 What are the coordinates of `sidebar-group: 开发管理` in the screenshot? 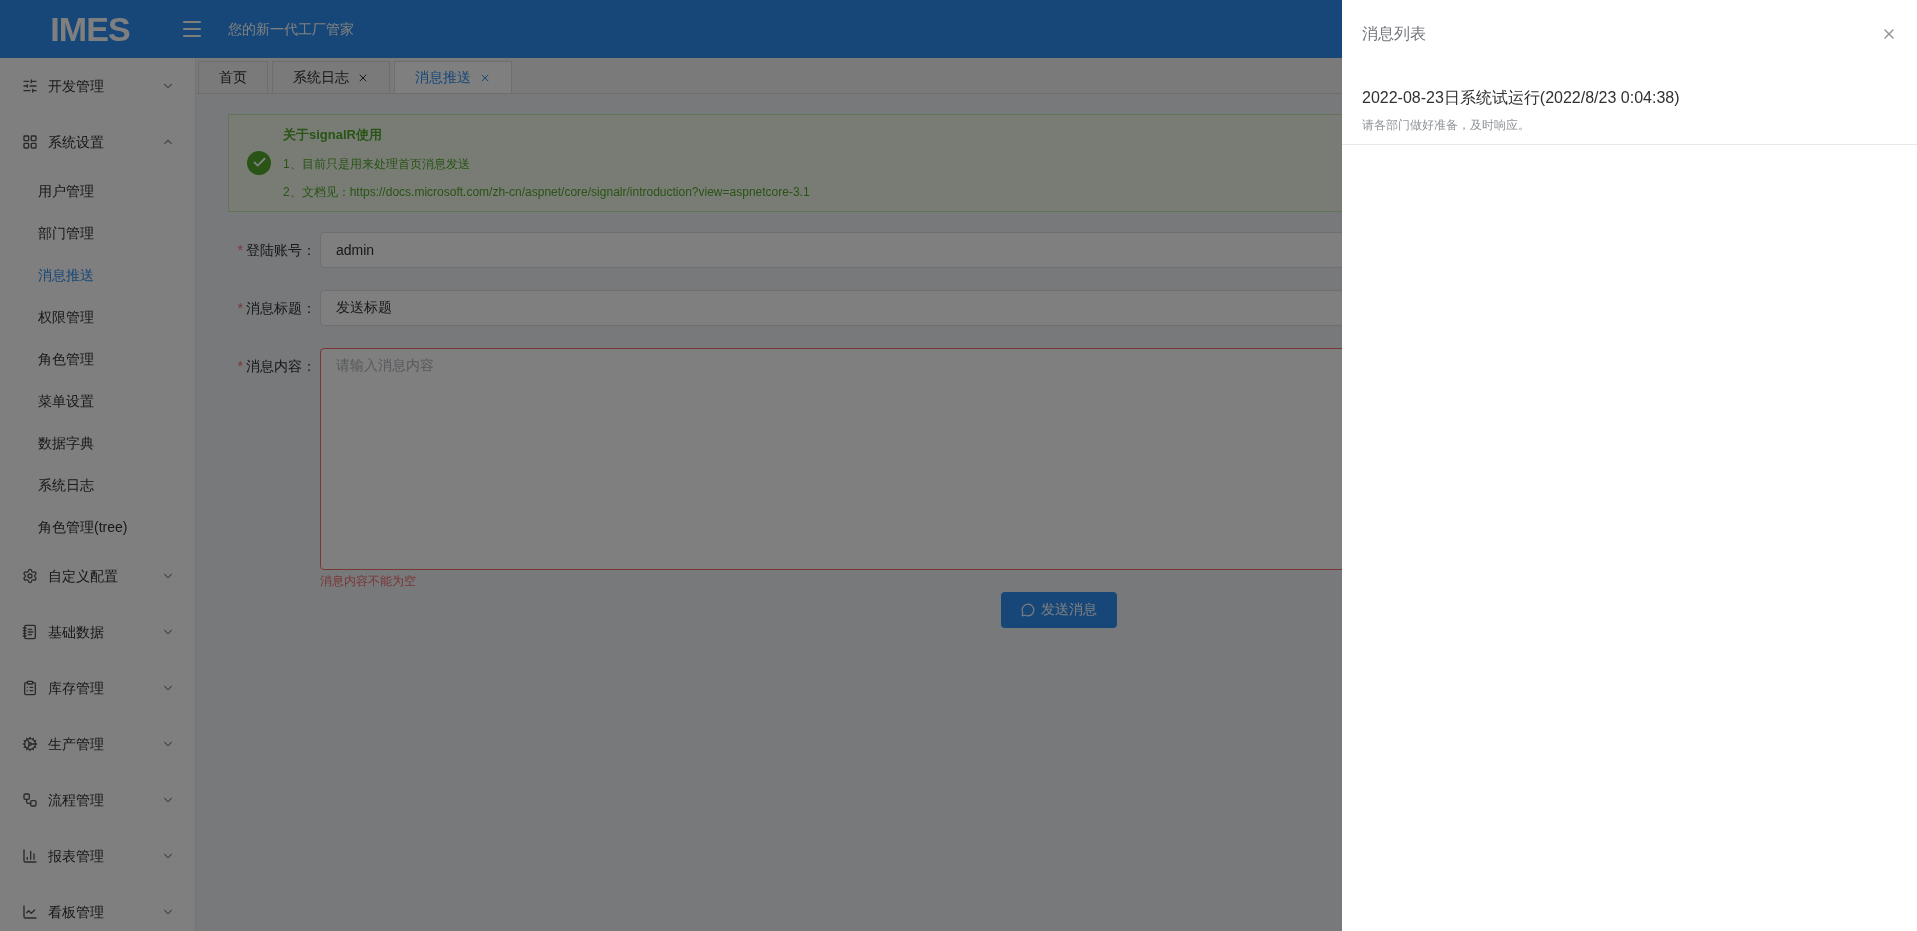 It's located at (97, 86).